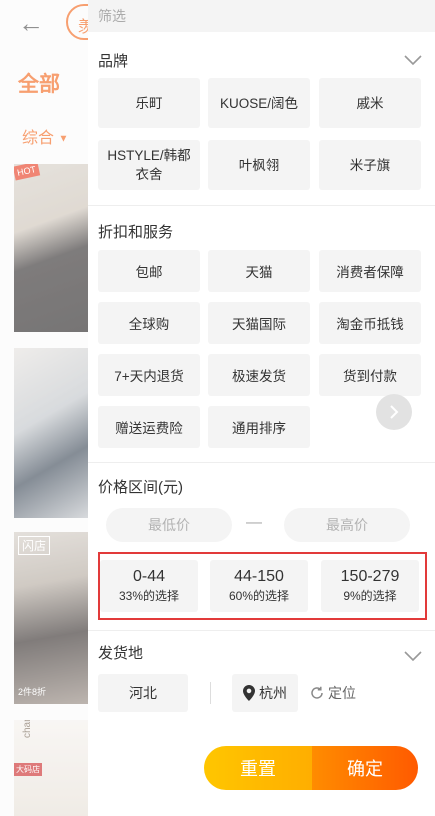  I want to click on location-label: 杭州, so click(273, 693).